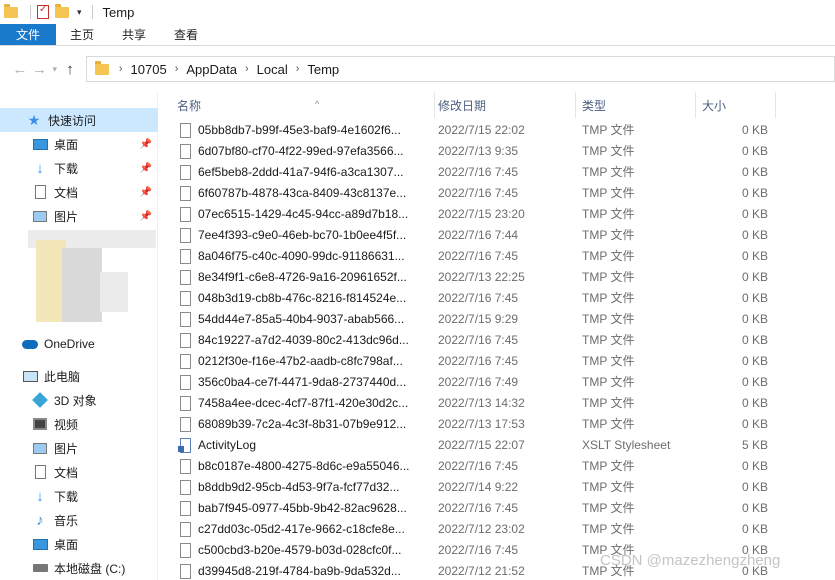 The width and height of the screenshot is (835, 580). Describe the element at coordinates (227, 445) in the screenshot. I see `file-name: ActivityLog` at that location.